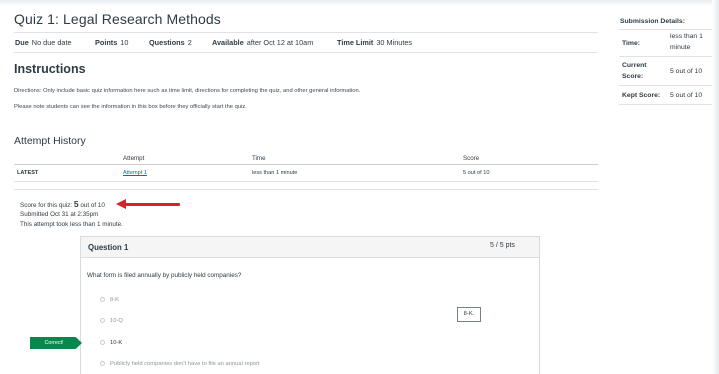  What do you see at coordinates (263, 42) in the screenshot?
I see `meta-available: Available after Oct 12 at 10am` at bounding box center [263, 42].